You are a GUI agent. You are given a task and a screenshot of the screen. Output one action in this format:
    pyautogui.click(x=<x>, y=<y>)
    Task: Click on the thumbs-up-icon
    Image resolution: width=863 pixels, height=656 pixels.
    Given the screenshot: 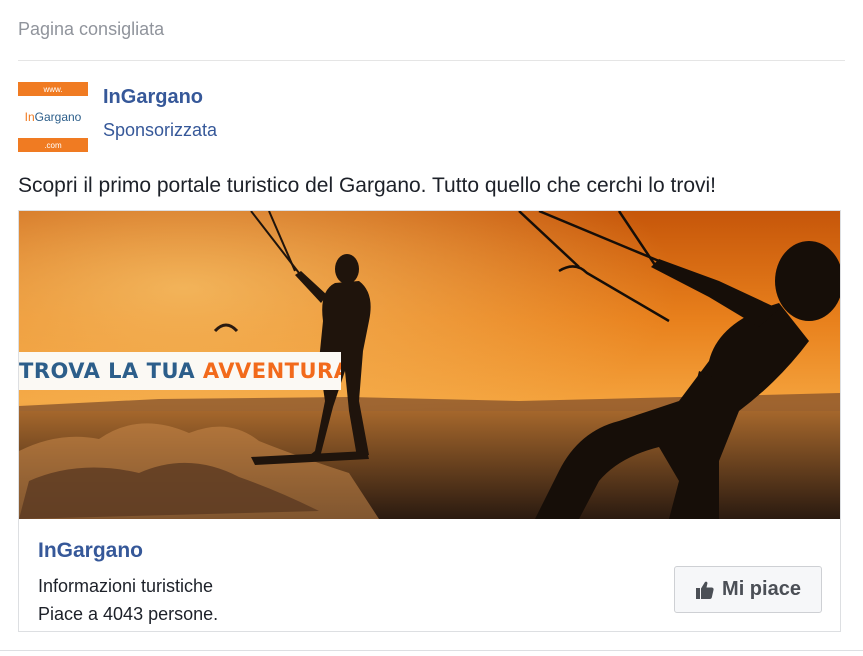 What is the action you would take?
    pyautogui.click(x=705, y=590)
    